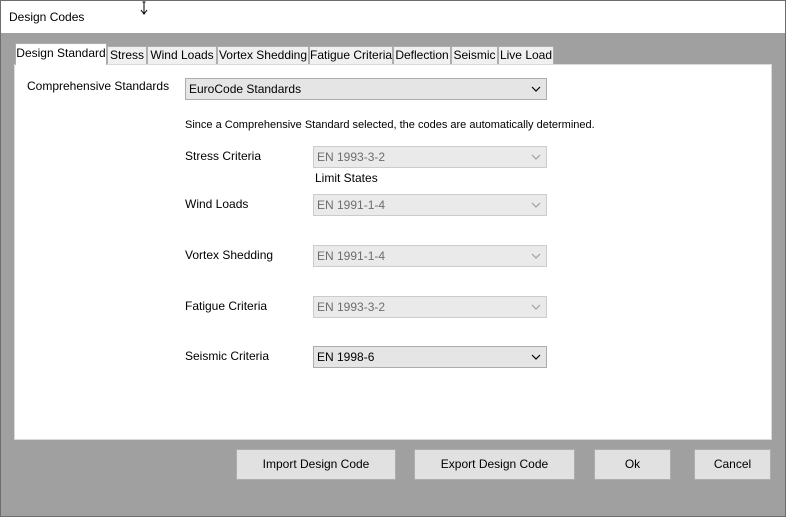  Describe the element at coordinates (351, 55) in the screenshot. I see `tab-fatigue-criteria: Fatigue Criteria` at that location.